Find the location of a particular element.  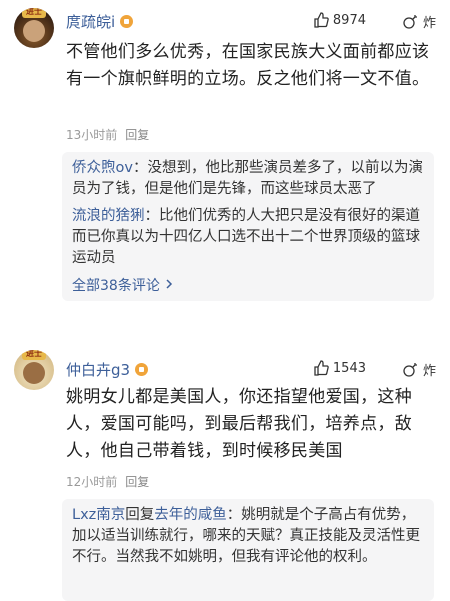

comment-time: 12小时前 is located at coordinates (92, 482).